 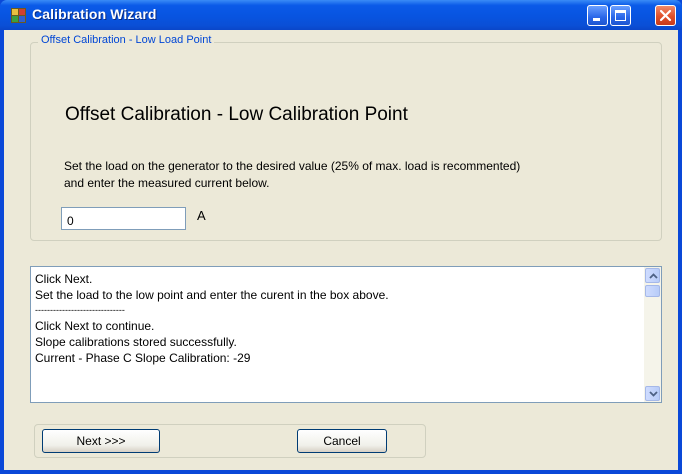 I want to click on close-button, so click(x=665, y=15).